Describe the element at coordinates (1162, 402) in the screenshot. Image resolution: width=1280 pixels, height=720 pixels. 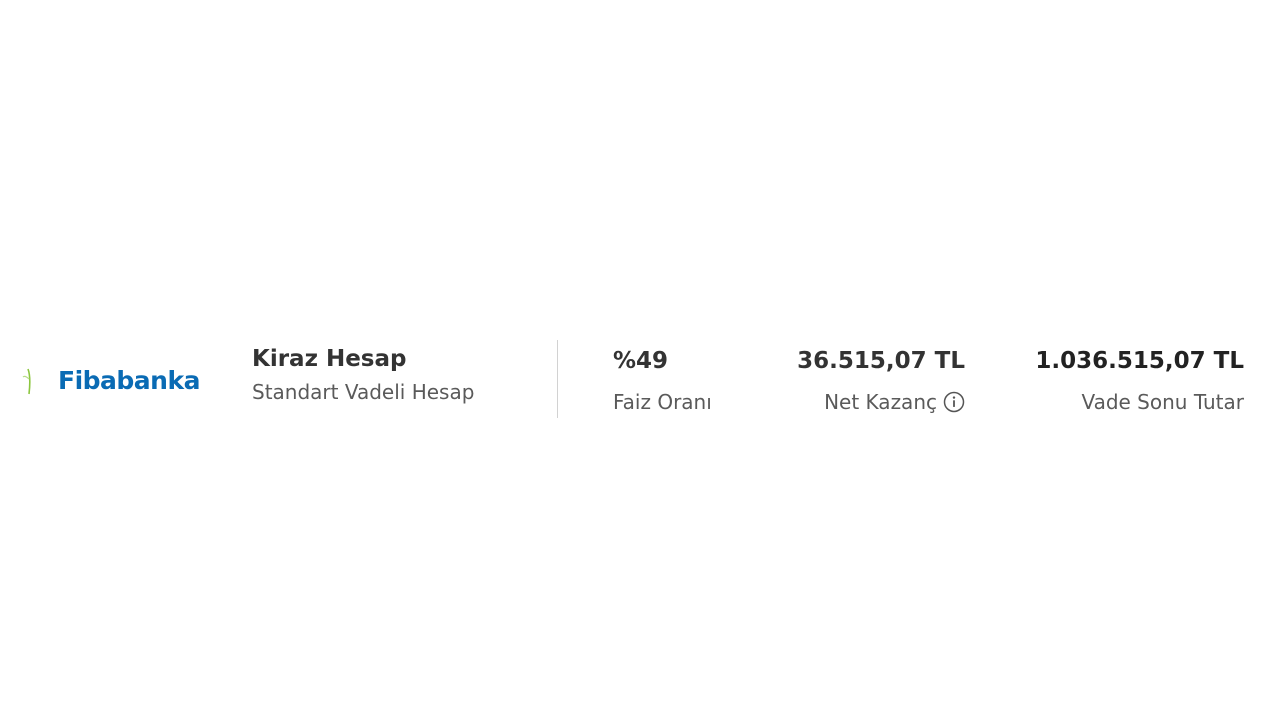
I see `maturity-total-label-text: Vade Sonu Tutar` at that location.